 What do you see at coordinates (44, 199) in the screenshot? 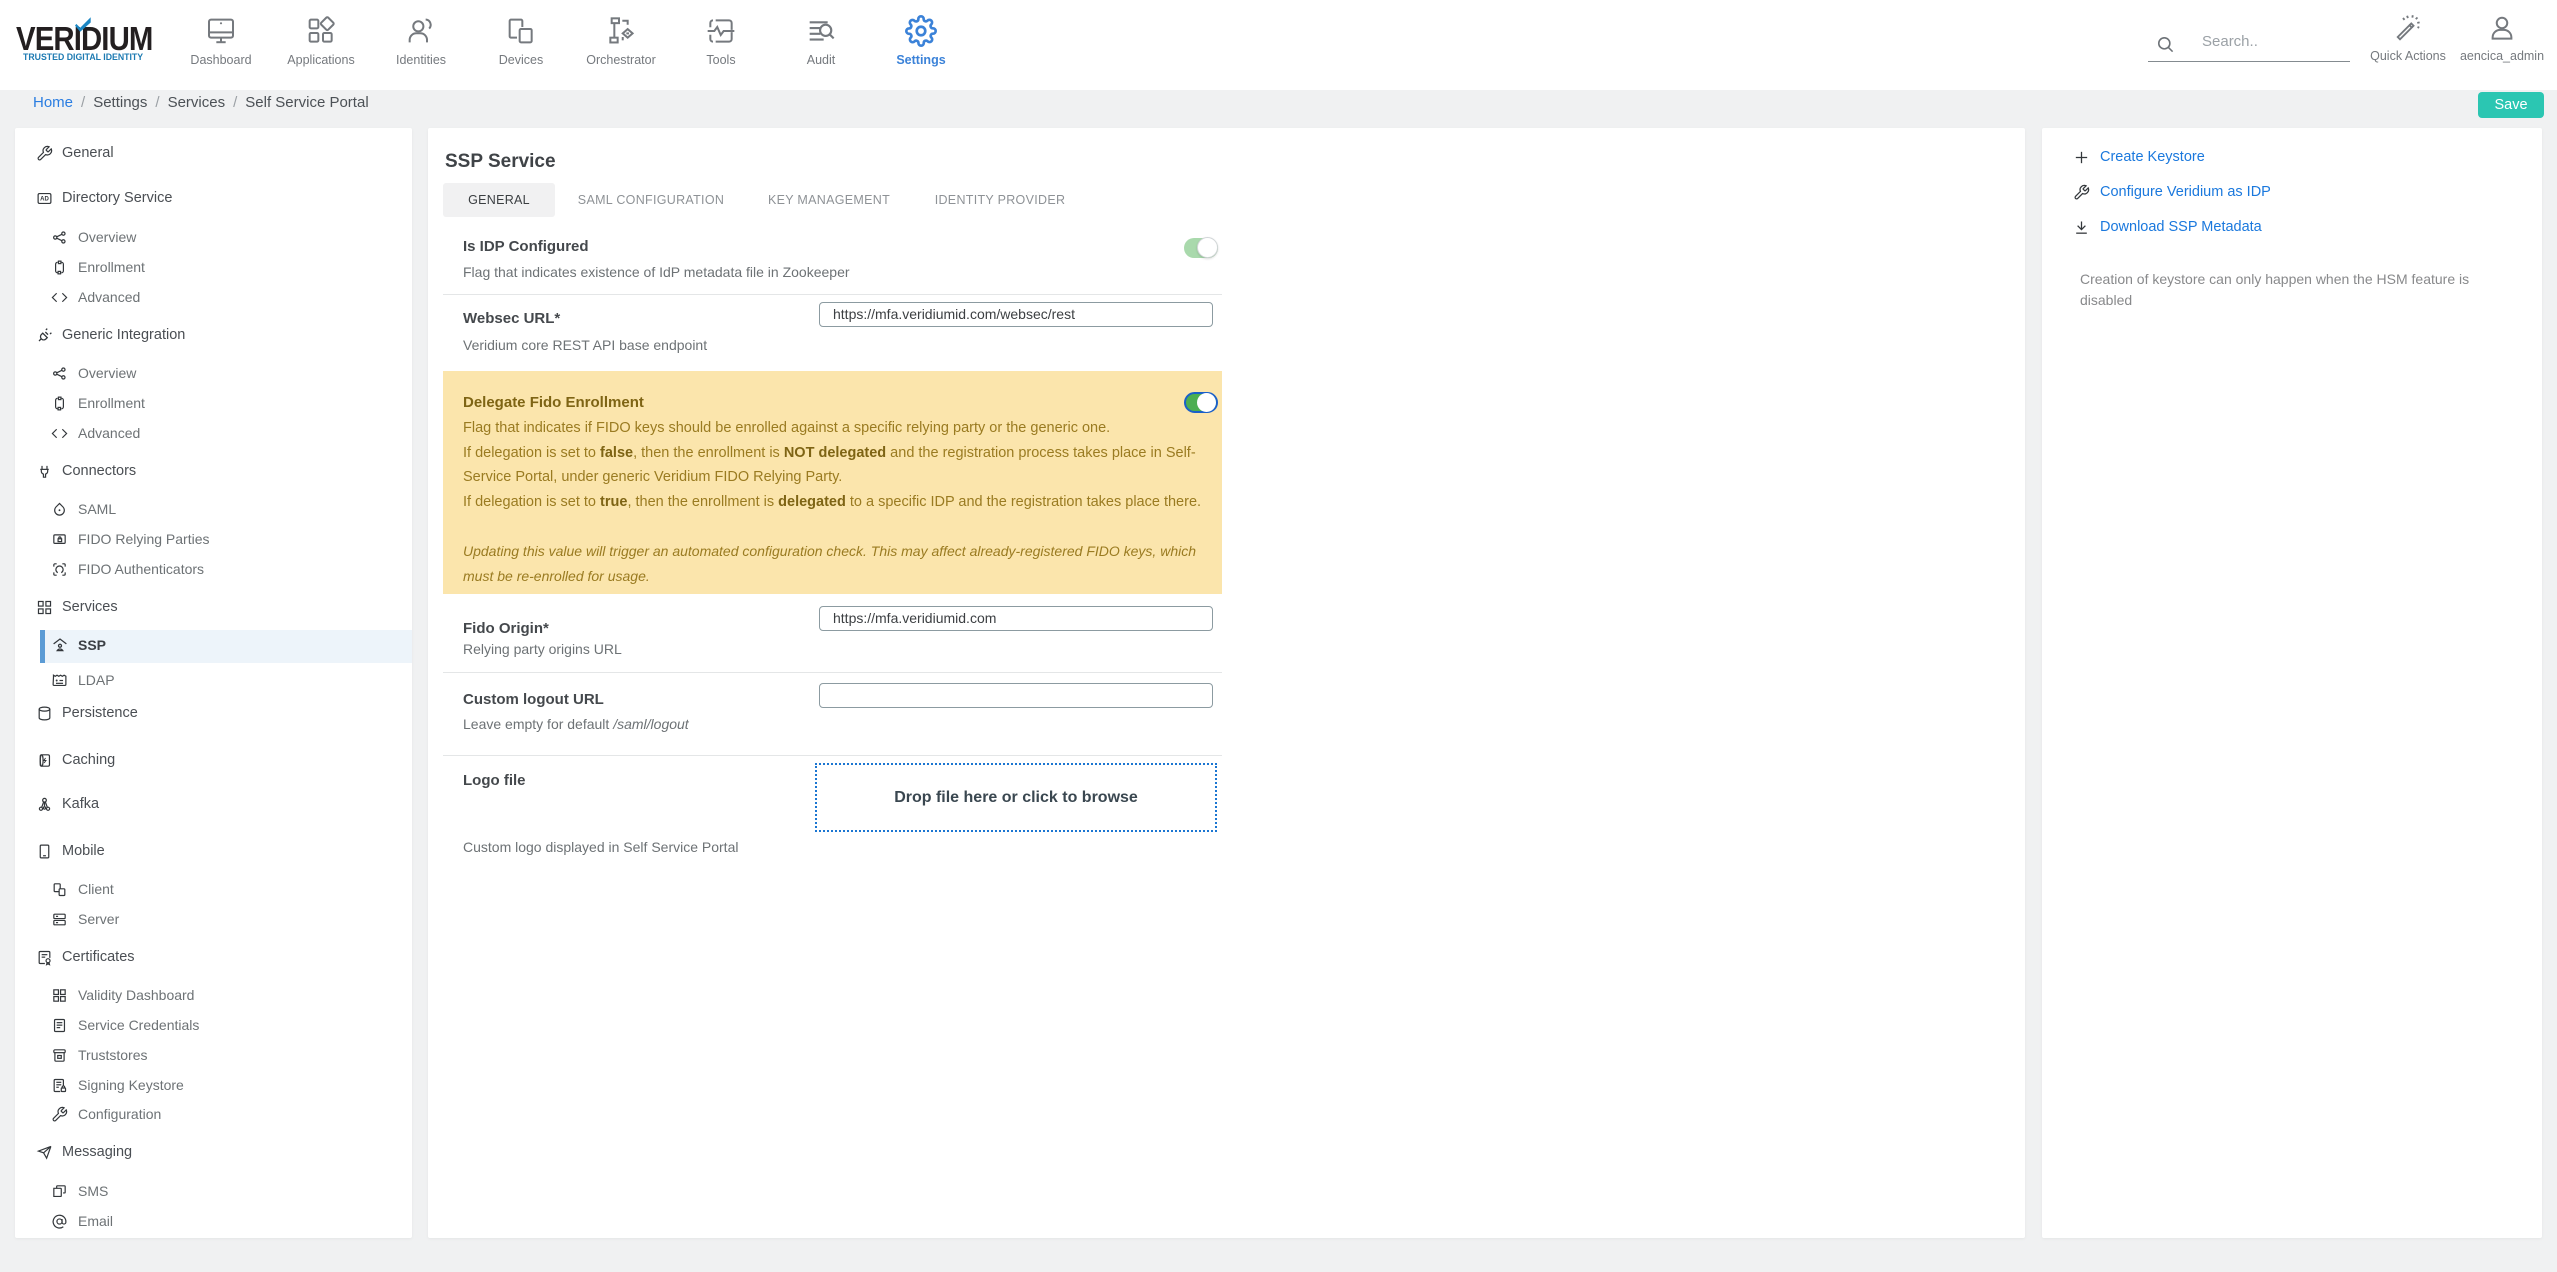
I see `svg-text: AD` at bounding box center [44, 199].